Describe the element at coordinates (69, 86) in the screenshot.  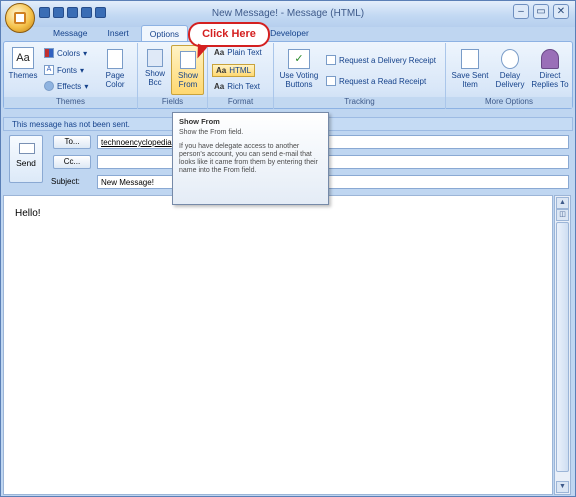
I see `effects-label: Effects` at that location.